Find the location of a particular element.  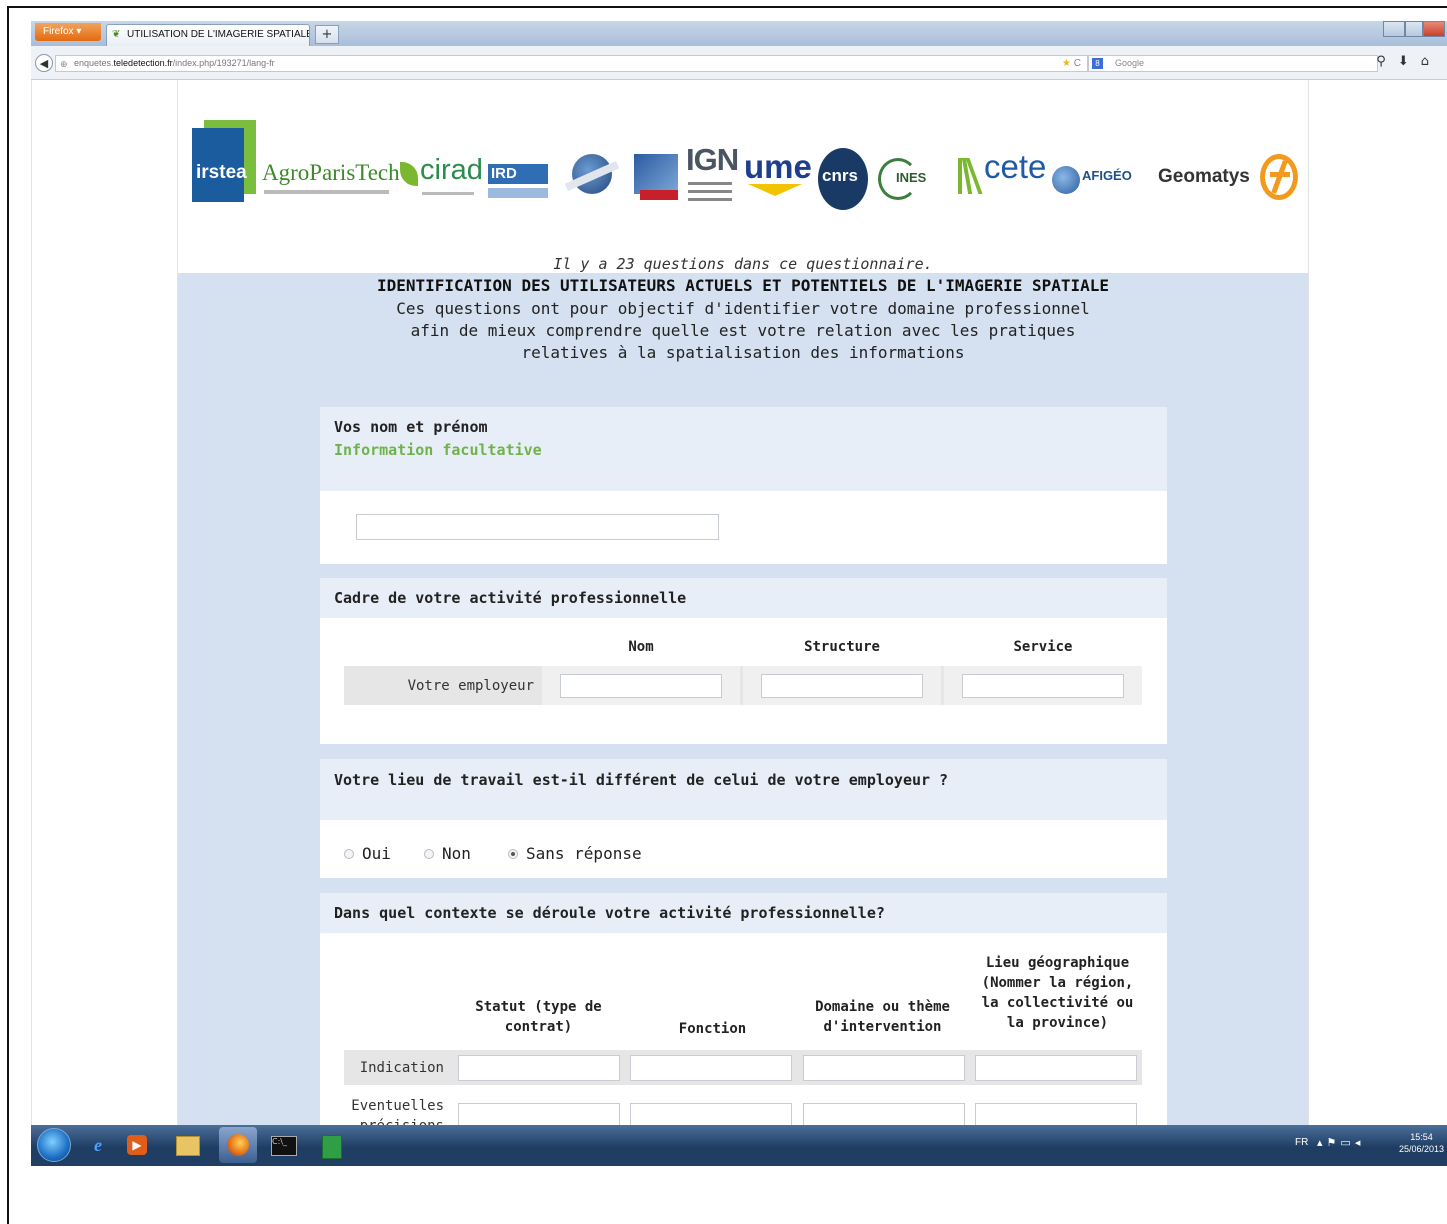

firefox-taskbar-icon is located at coordinates (238, 1145).